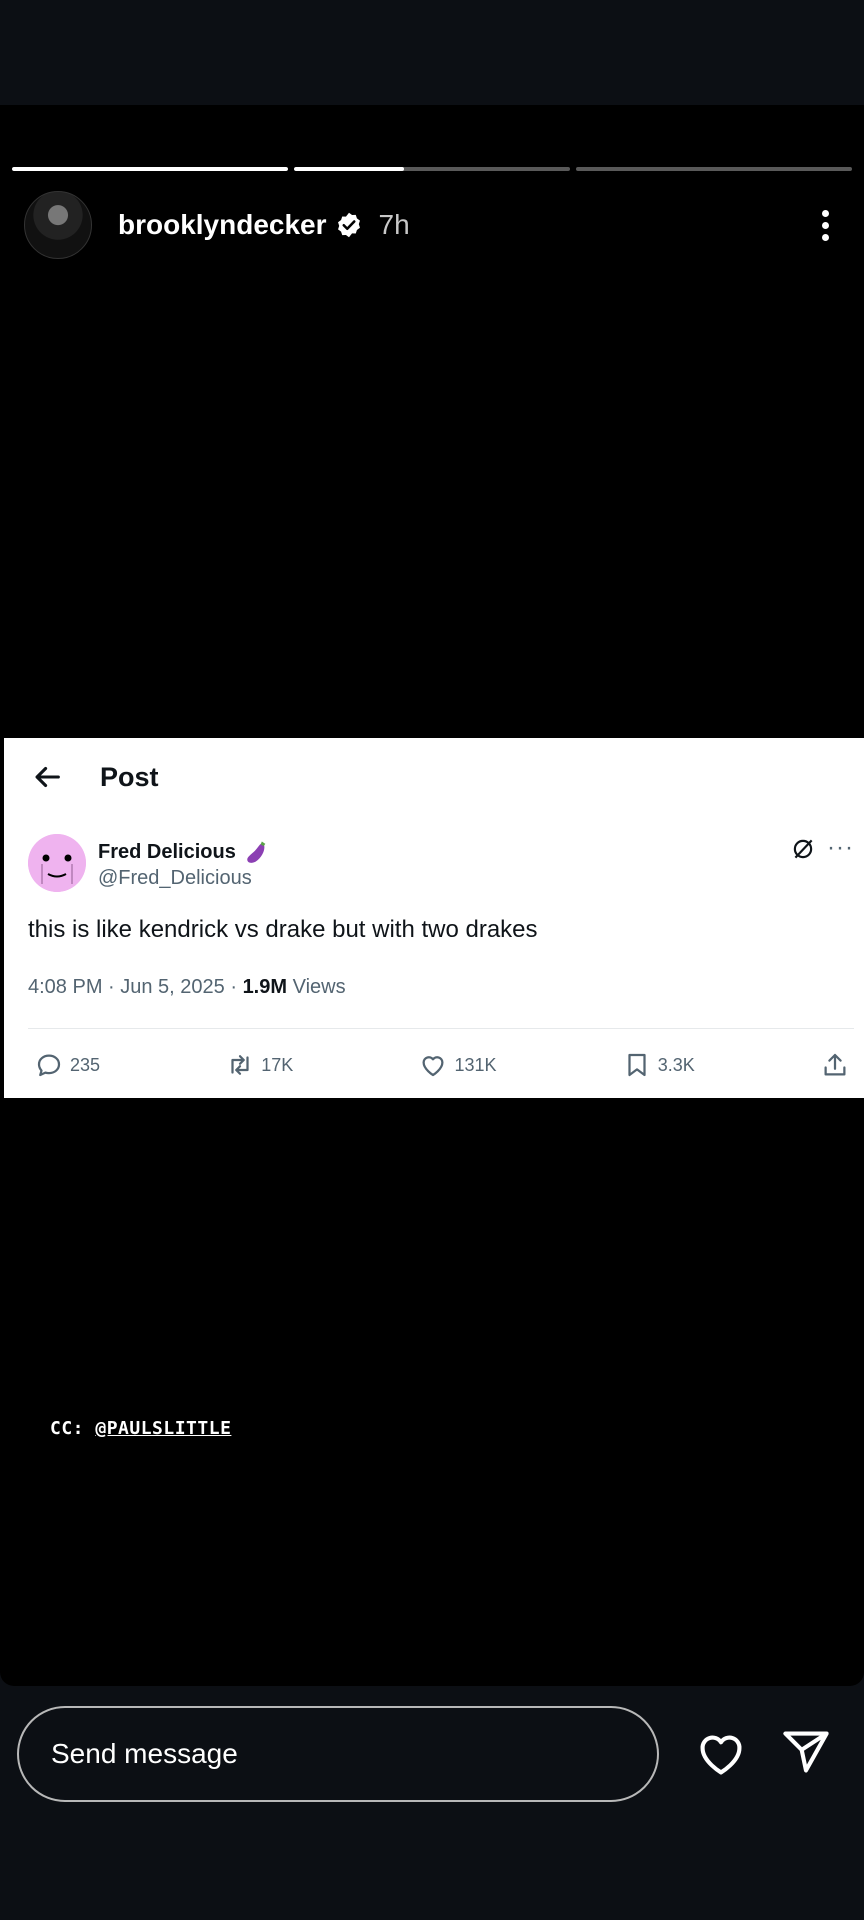 The image size is (864, 1920). I want to click on tweet-author-avatar, so click(57, 863).